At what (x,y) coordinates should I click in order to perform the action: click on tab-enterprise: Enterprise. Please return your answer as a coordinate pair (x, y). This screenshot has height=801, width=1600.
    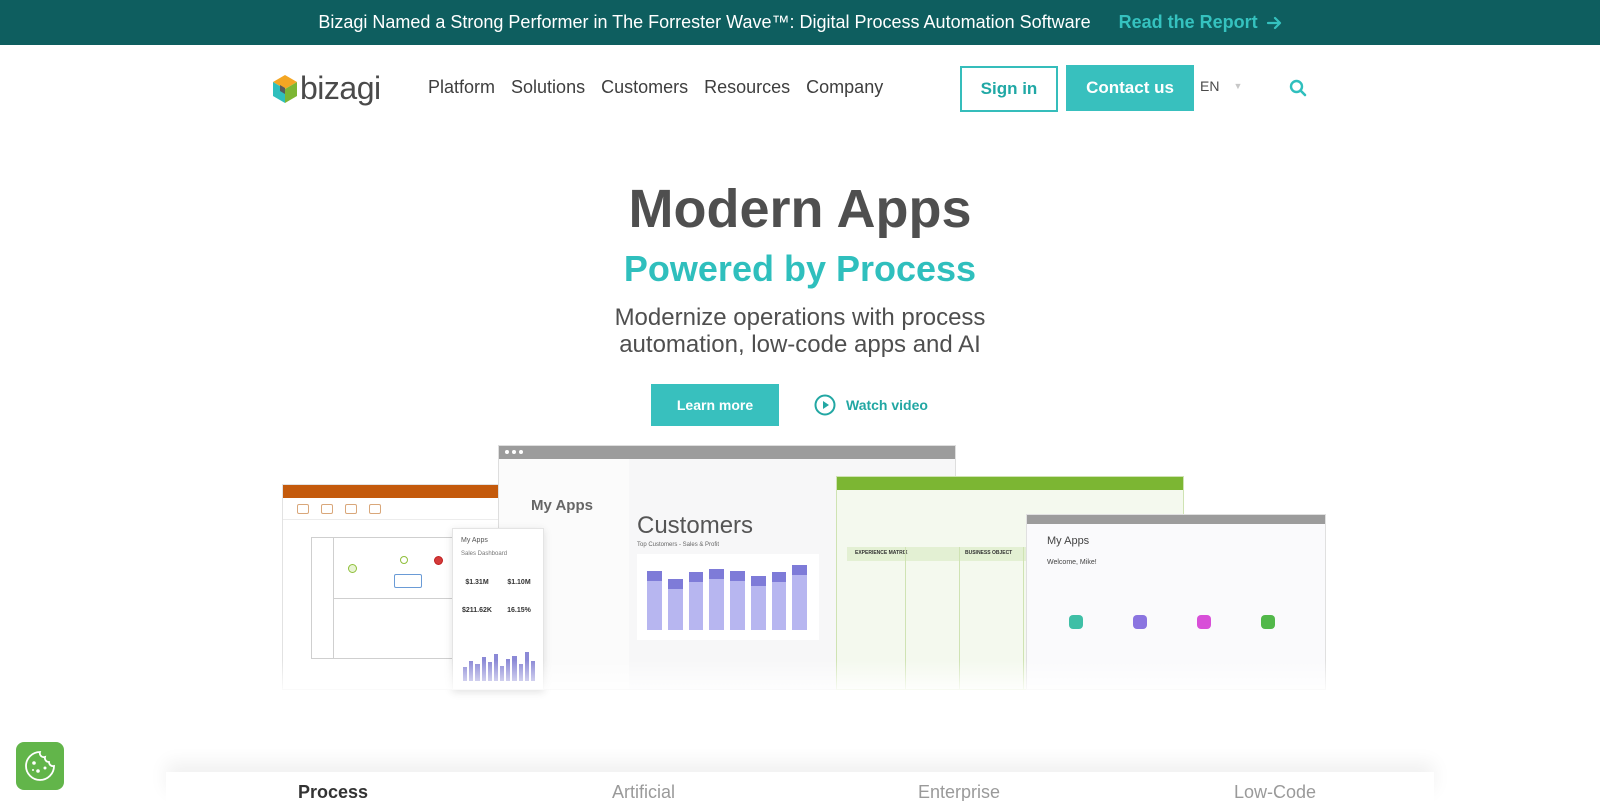
    Looking at the image, I should click on (959, 791).